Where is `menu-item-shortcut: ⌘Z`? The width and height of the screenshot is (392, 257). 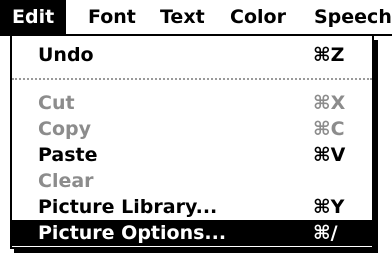
menu-item-shortcut: ⌘Z is located at coordinates (329, 55).